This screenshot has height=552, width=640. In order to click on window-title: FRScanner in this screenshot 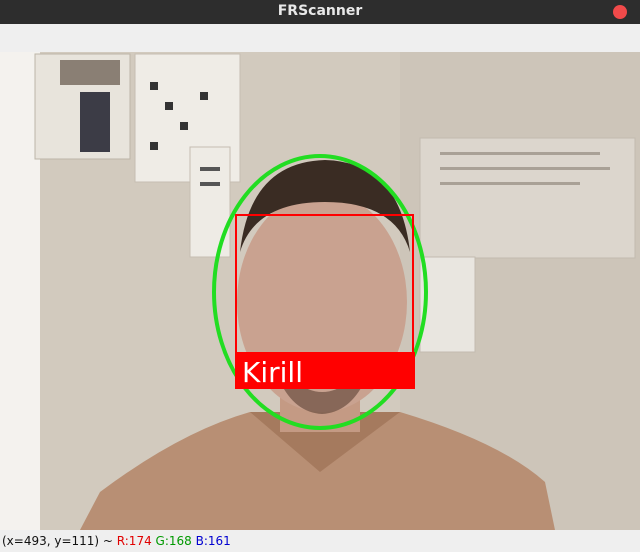, I will do `click(320, 11)`.